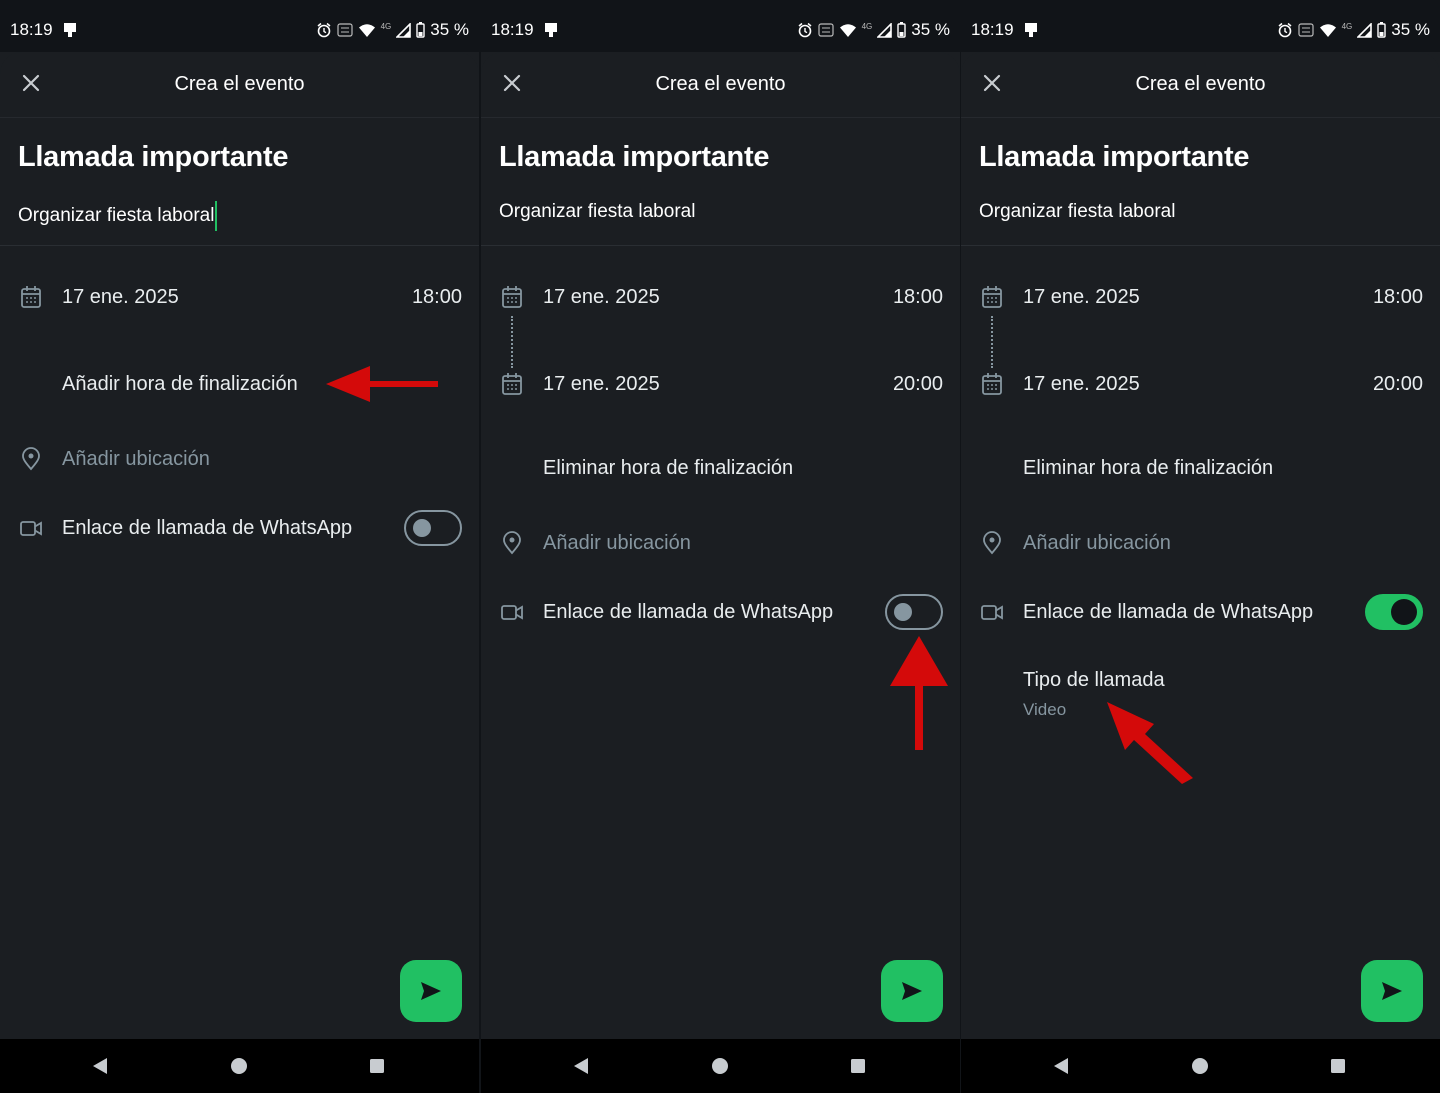 The image size is (1440, 1093). What do you see at coordinates (1045, 709) in the screenshot?
I see `call-type-value: Video` at bounding box center [1045, 709].